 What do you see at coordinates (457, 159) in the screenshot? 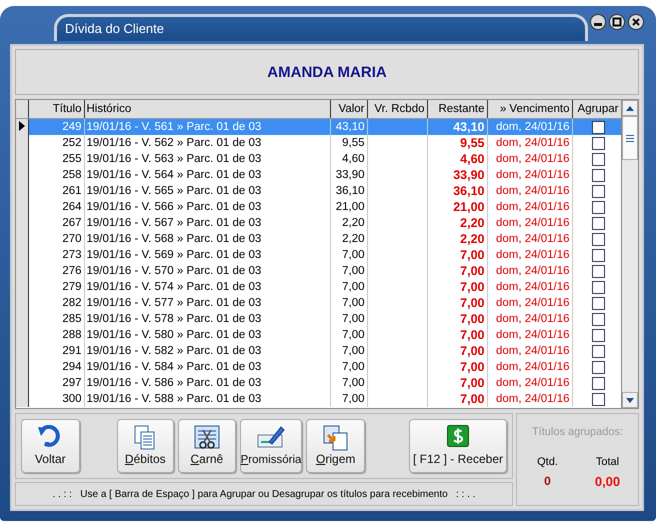
I see `table-cell: 4,60` at bounding box center [457, 159].